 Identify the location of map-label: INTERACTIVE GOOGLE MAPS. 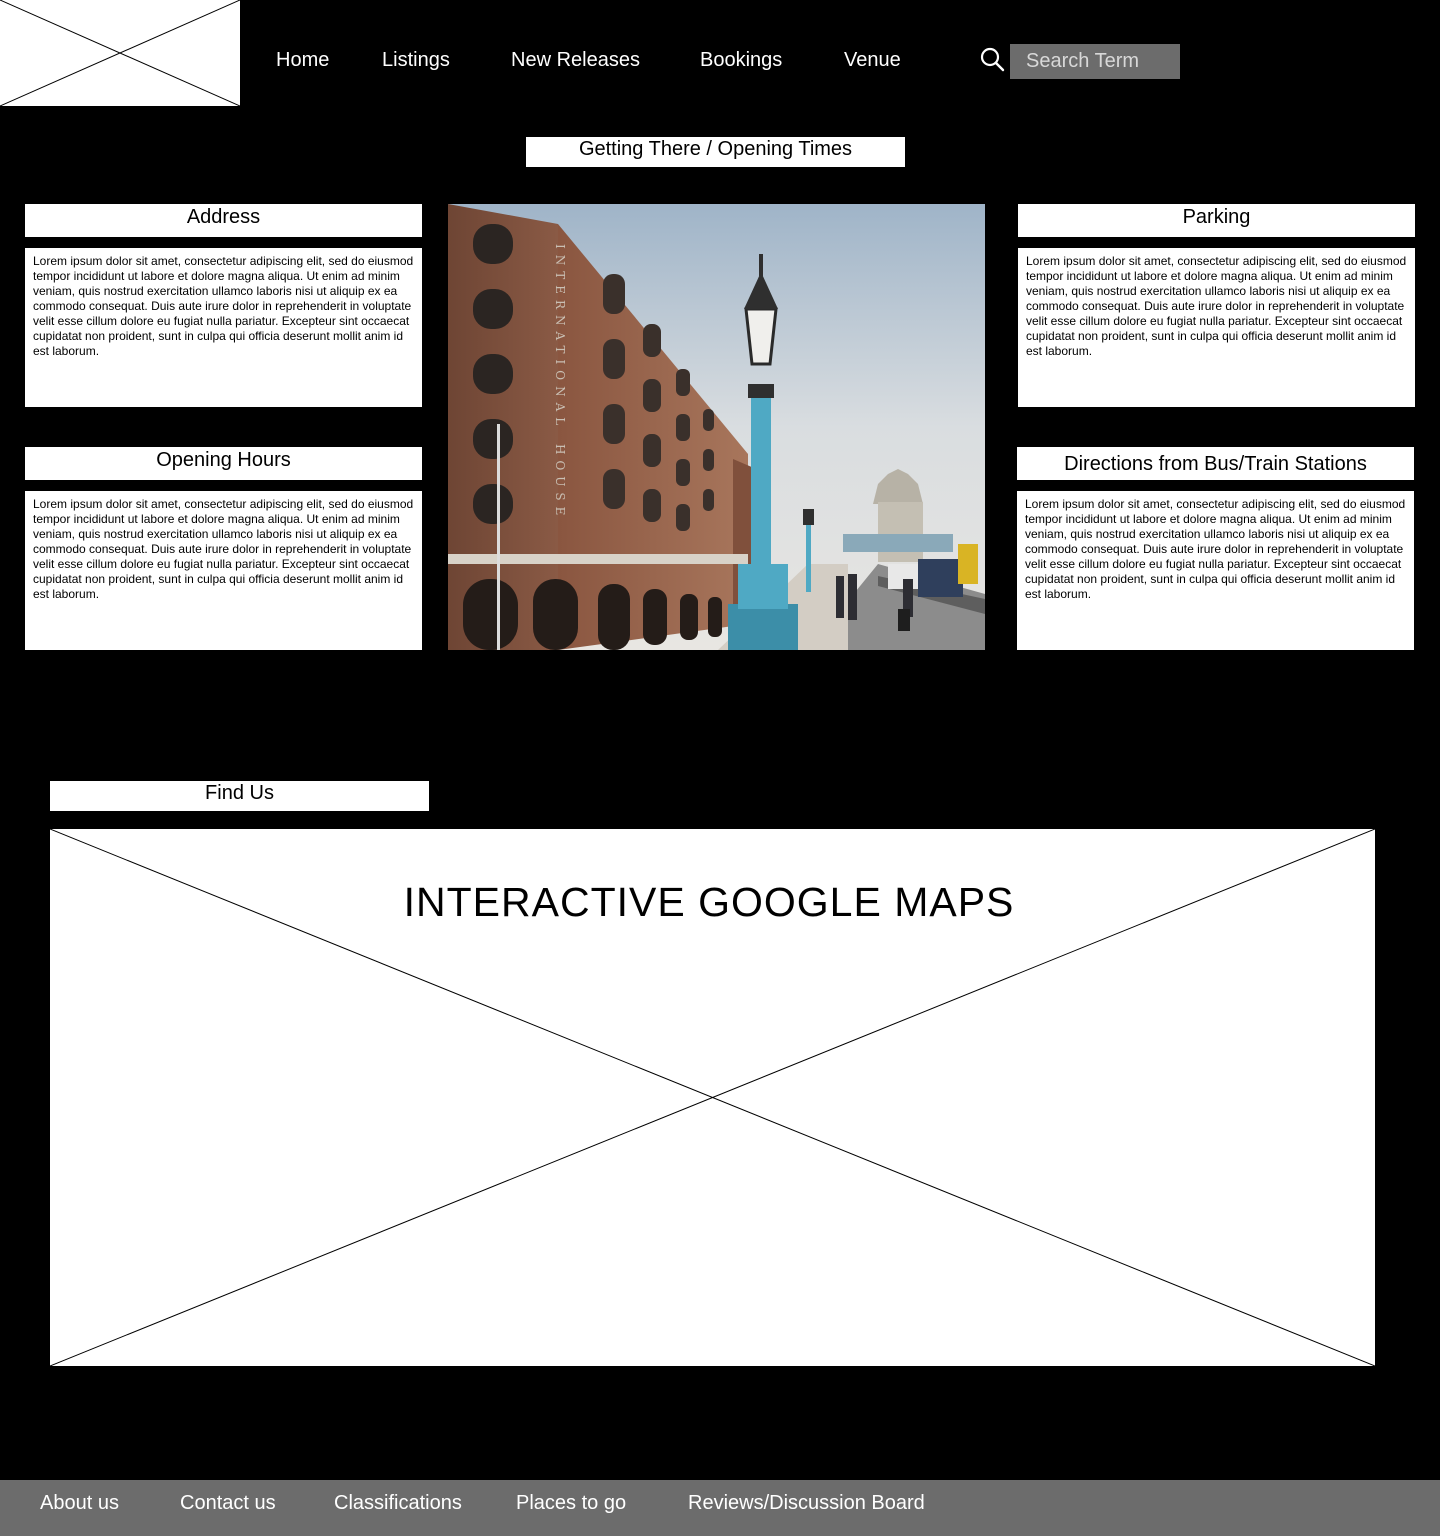
(709, 902).